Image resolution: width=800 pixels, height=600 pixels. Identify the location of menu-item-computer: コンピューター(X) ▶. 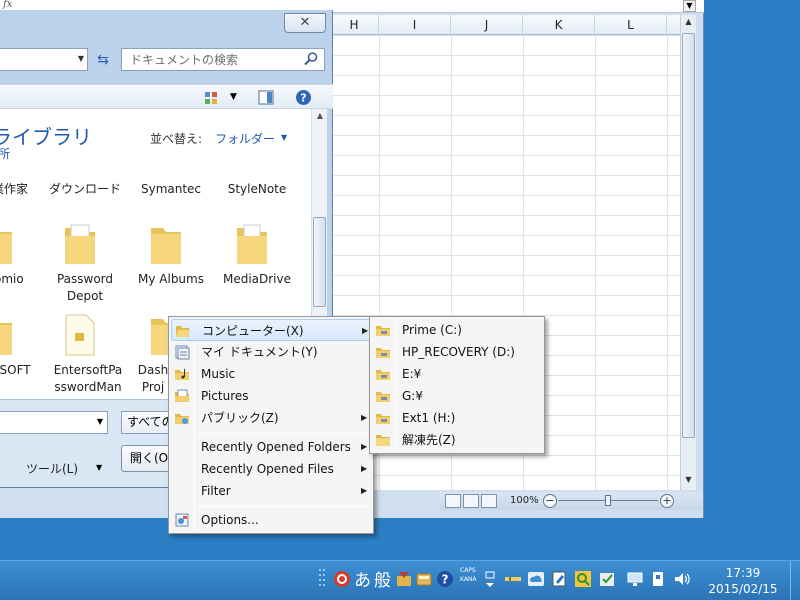
(271, 330).